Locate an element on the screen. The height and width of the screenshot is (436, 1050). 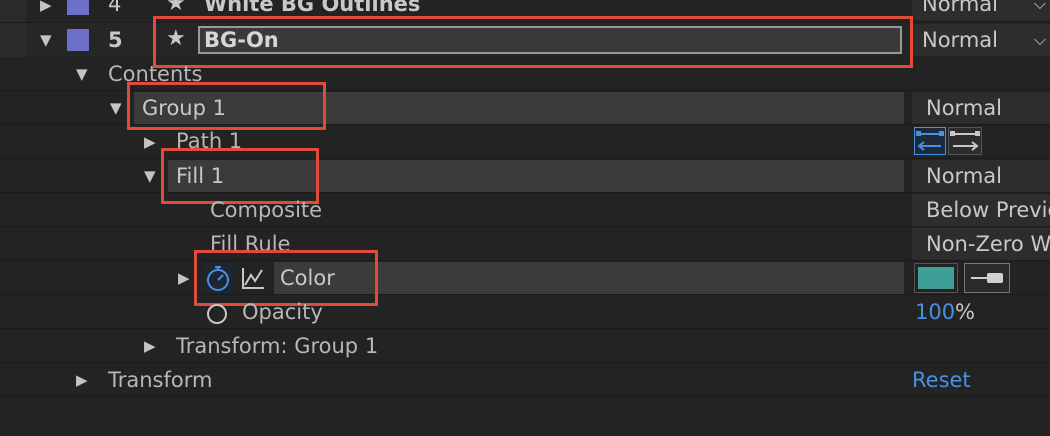
fill1-blend-dropdown: Normal is located at coordinates (981, 176).